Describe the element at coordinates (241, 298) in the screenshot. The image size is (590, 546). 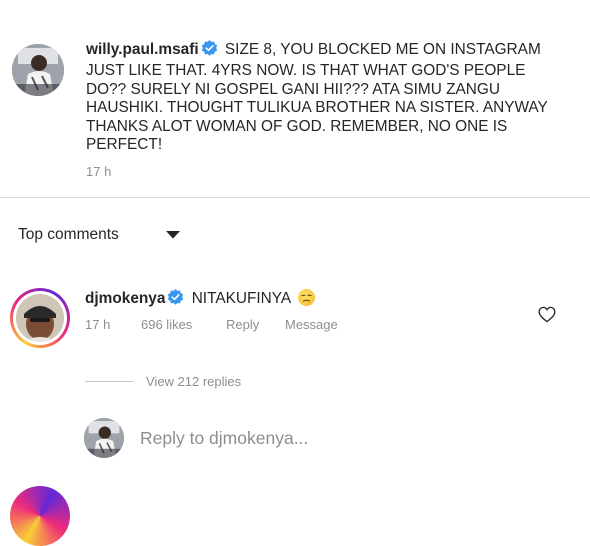
I see `comment-text: NITAKUFINYA` at that location.